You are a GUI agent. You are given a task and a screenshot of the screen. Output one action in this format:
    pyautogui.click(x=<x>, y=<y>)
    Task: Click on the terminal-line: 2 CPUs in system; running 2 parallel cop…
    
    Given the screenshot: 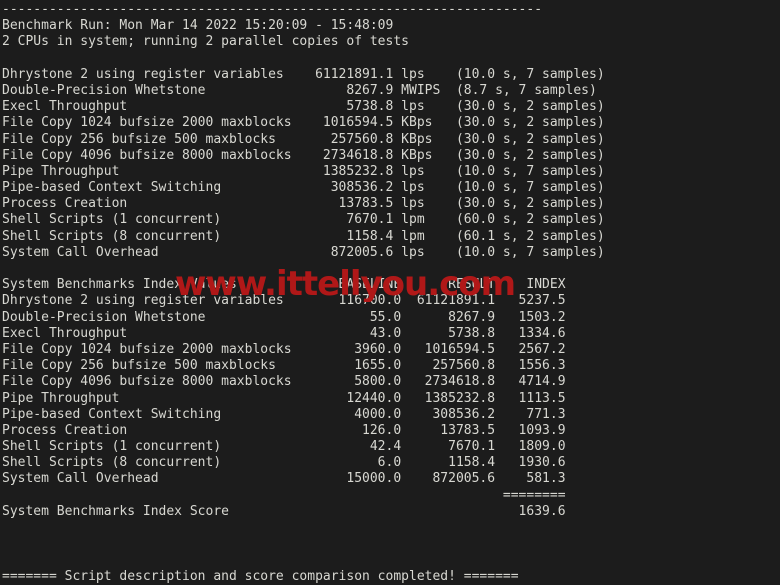 What is the action you would take?
    pyautogui.click(x=205, y=42)
    